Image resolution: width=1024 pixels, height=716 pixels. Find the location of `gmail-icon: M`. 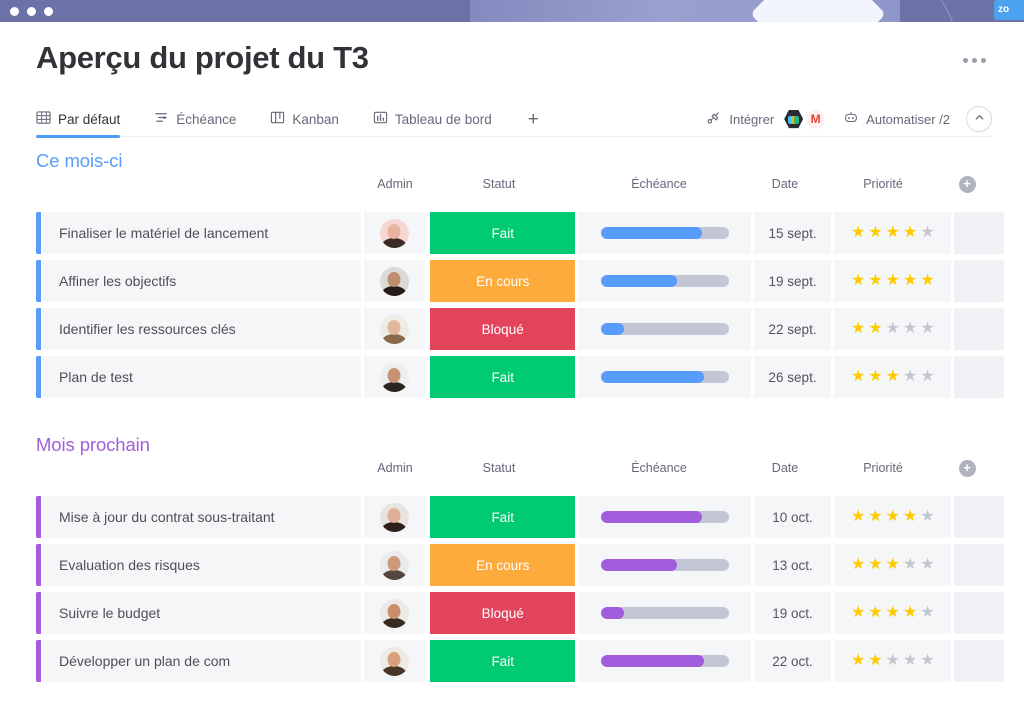

gmail-icon: M is located at coordinates (816, 119).